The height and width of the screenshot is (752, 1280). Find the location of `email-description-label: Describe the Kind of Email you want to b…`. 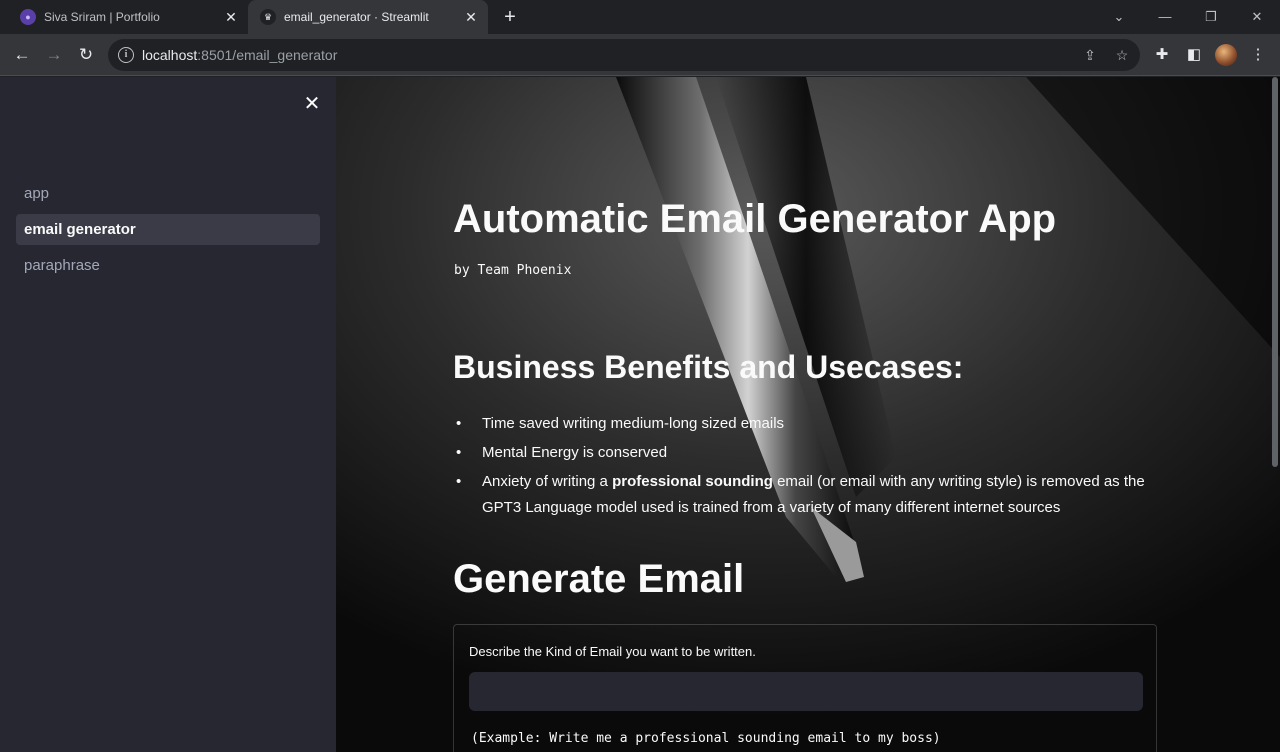

email-description-label: Describe the Kind of Email you want to b… is located at coordinates (612, 651).